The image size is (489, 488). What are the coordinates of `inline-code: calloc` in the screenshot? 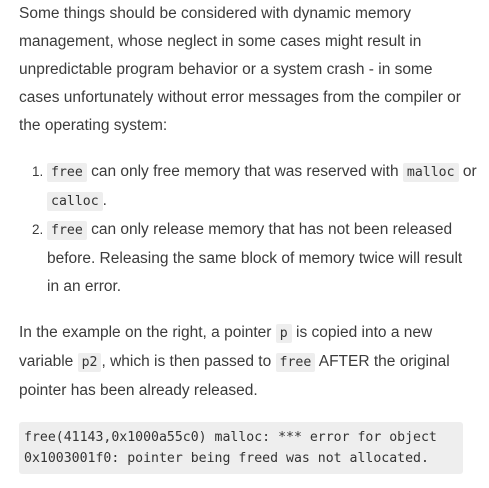 It's located at (75, 201).